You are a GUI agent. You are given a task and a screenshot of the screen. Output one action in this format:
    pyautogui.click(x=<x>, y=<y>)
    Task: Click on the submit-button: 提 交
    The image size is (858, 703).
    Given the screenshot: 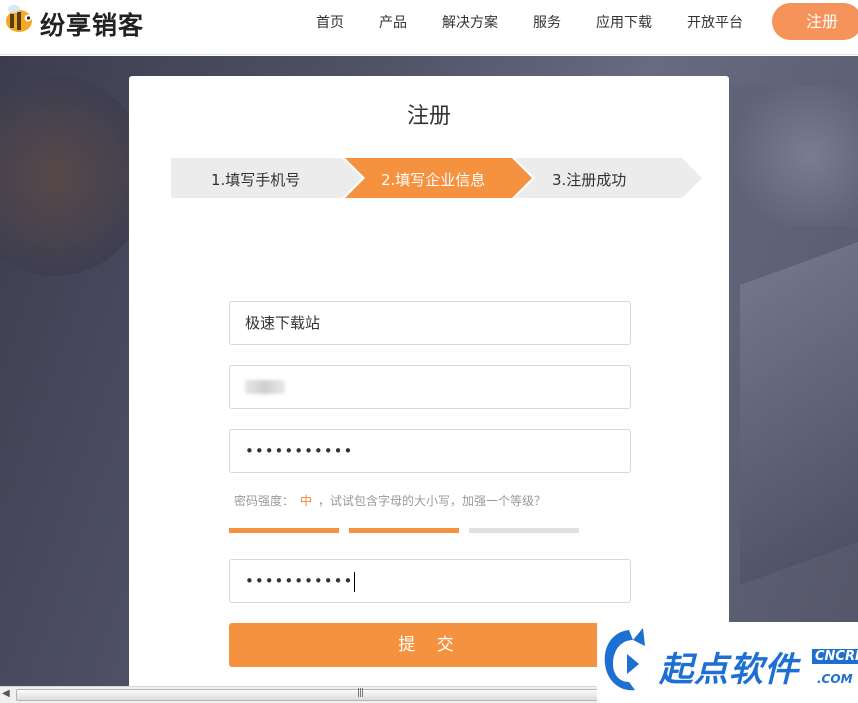 What is the action you would take?
    pyautogui.click(x=430, y=645)
    